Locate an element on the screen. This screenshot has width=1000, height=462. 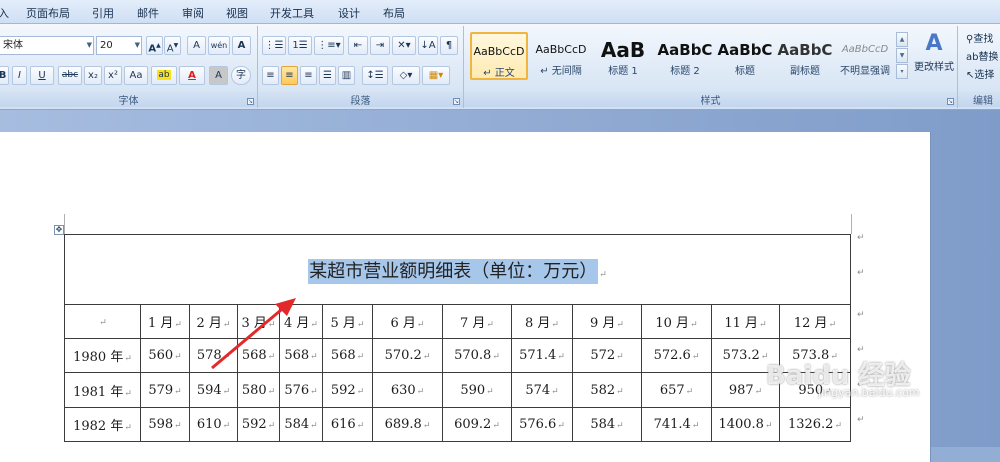
baidu-watermark-url: jingyan.baidu.com is located at coordinates (869, 392).